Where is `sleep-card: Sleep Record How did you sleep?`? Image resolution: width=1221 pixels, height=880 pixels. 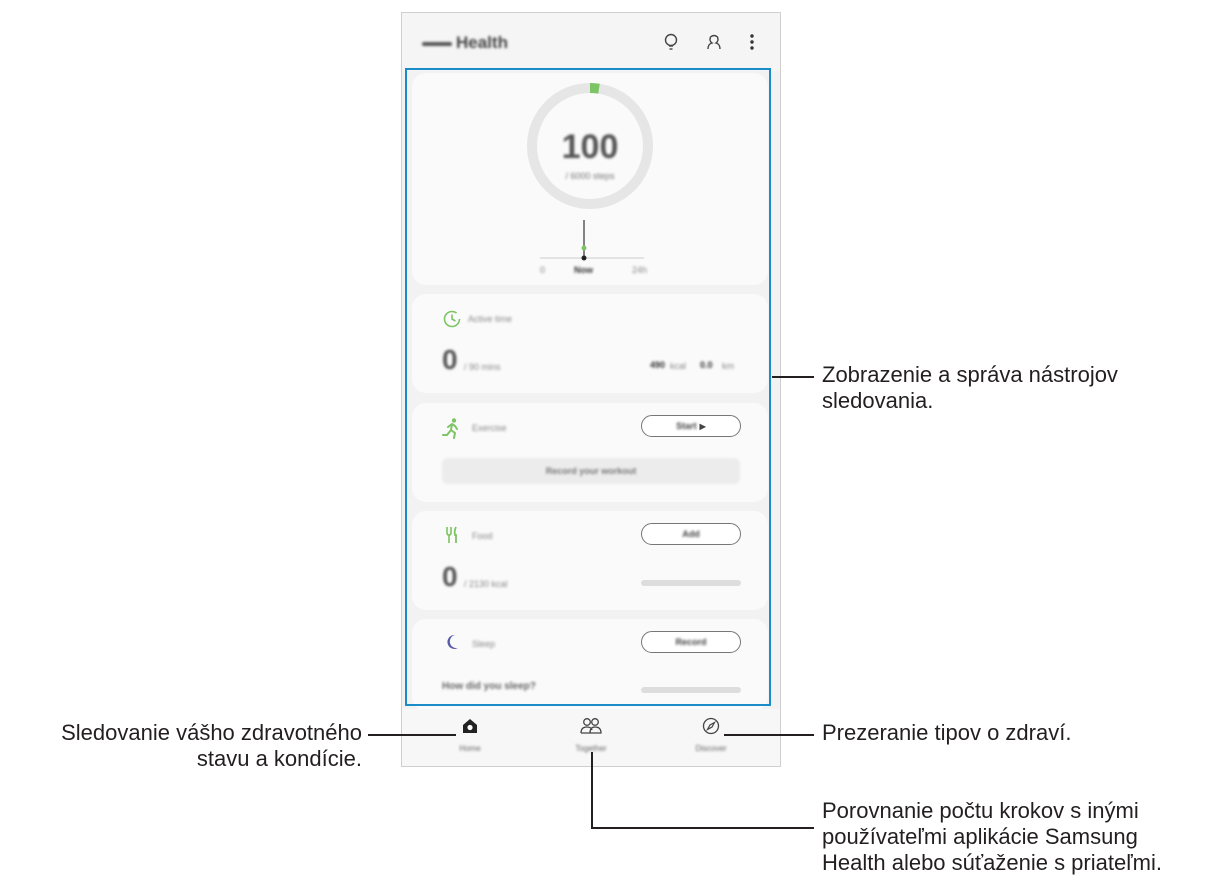 sleep-card: Sleep Record How did you sleep? is located at coordinates (590, 665).